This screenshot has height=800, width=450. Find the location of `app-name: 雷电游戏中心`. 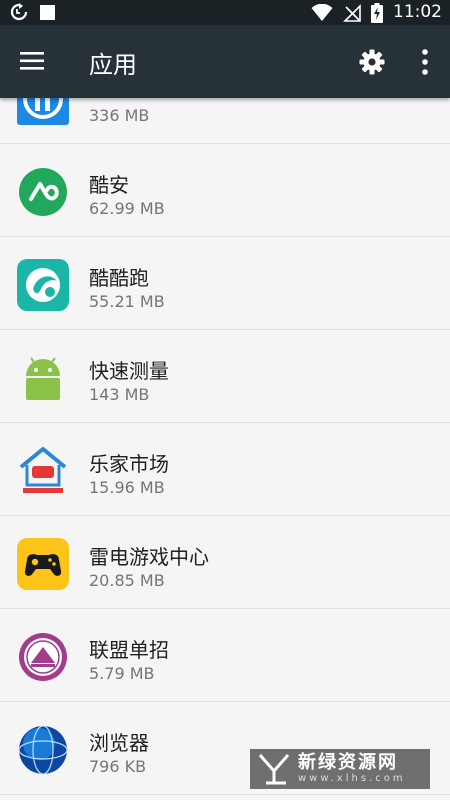

app-name: 雷电游戏中心 is located at coordinates (149, 557).